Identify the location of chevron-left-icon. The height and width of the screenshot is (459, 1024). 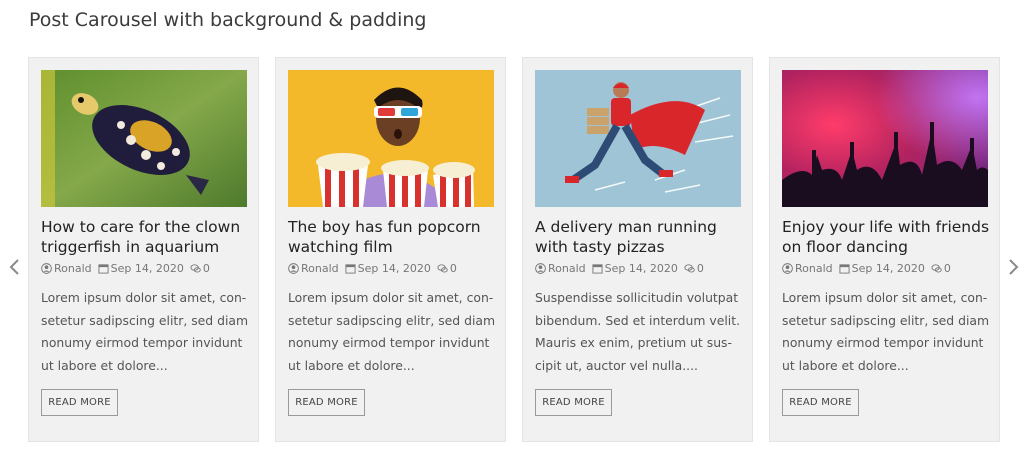
(14, 267).